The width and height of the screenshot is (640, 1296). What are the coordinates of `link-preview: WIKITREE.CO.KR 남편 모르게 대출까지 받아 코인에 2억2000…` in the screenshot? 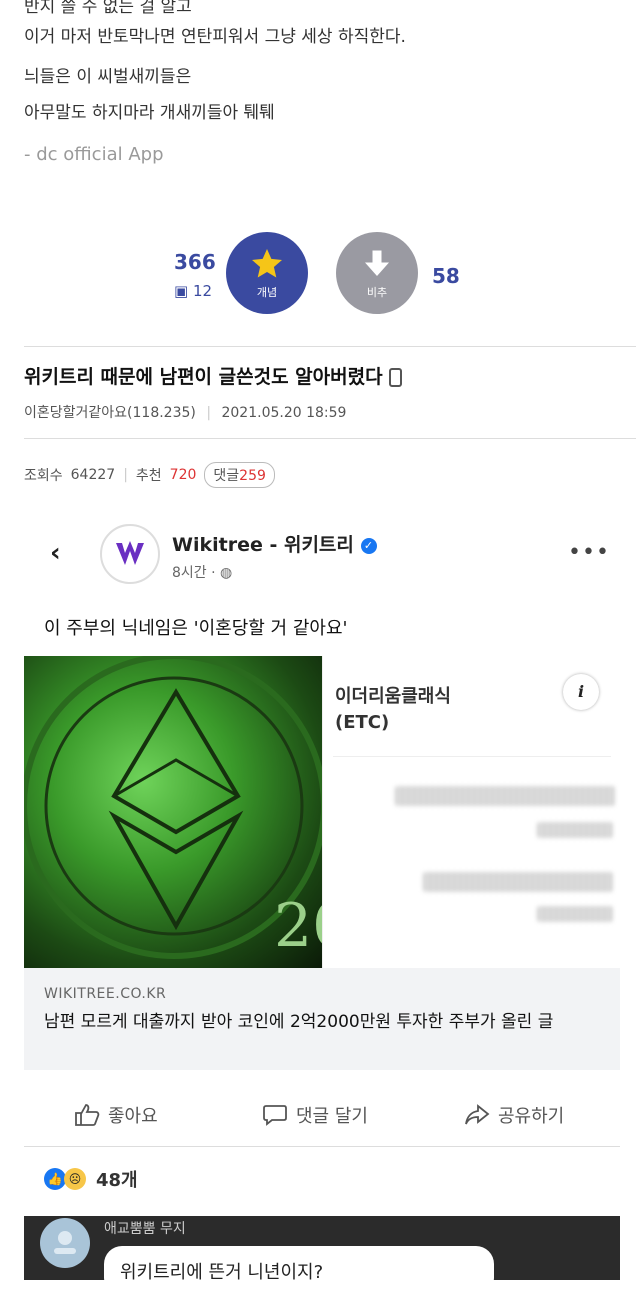 It's located at (322, 1019).